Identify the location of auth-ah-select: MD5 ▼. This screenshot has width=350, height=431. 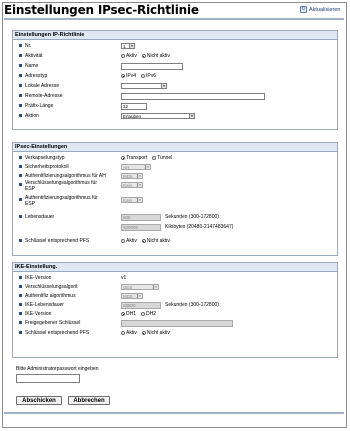
(132, 176).